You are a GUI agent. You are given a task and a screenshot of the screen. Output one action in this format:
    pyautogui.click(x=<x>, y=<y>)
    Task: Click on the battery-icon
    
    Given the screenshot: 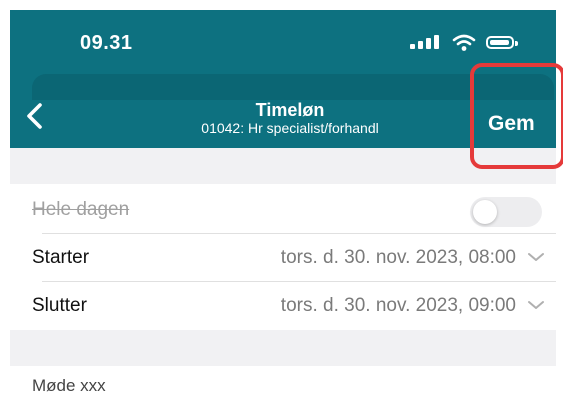 What is the action you would take?
    pyautogui.click(x=502, y=42)
    